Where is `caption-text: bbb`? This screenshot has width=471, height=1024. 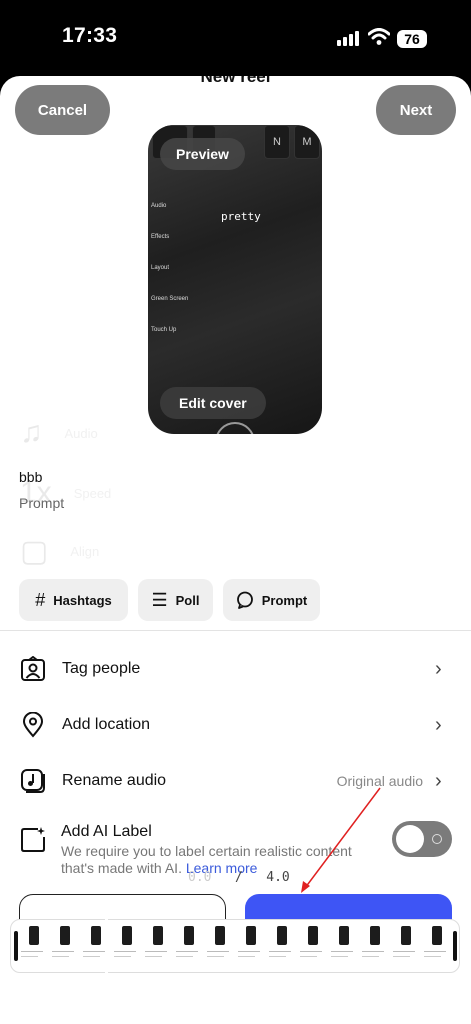
caption-text: bbb is located at coordinates (30, 477).